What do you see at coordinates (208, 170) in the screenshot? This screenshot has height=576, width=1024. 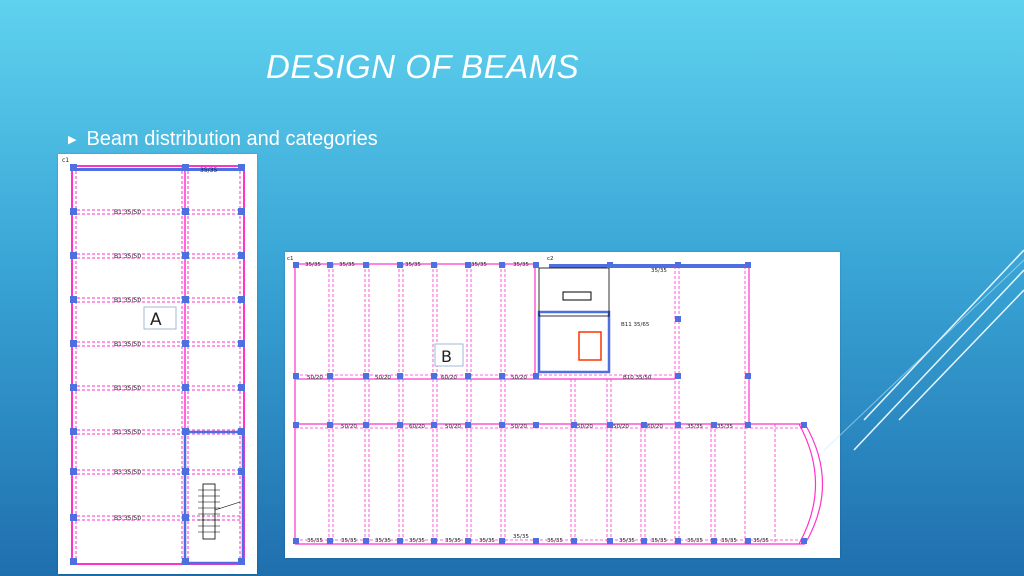 I see `plan-a-top-label: 35/35` at bounding box center [208, 170].